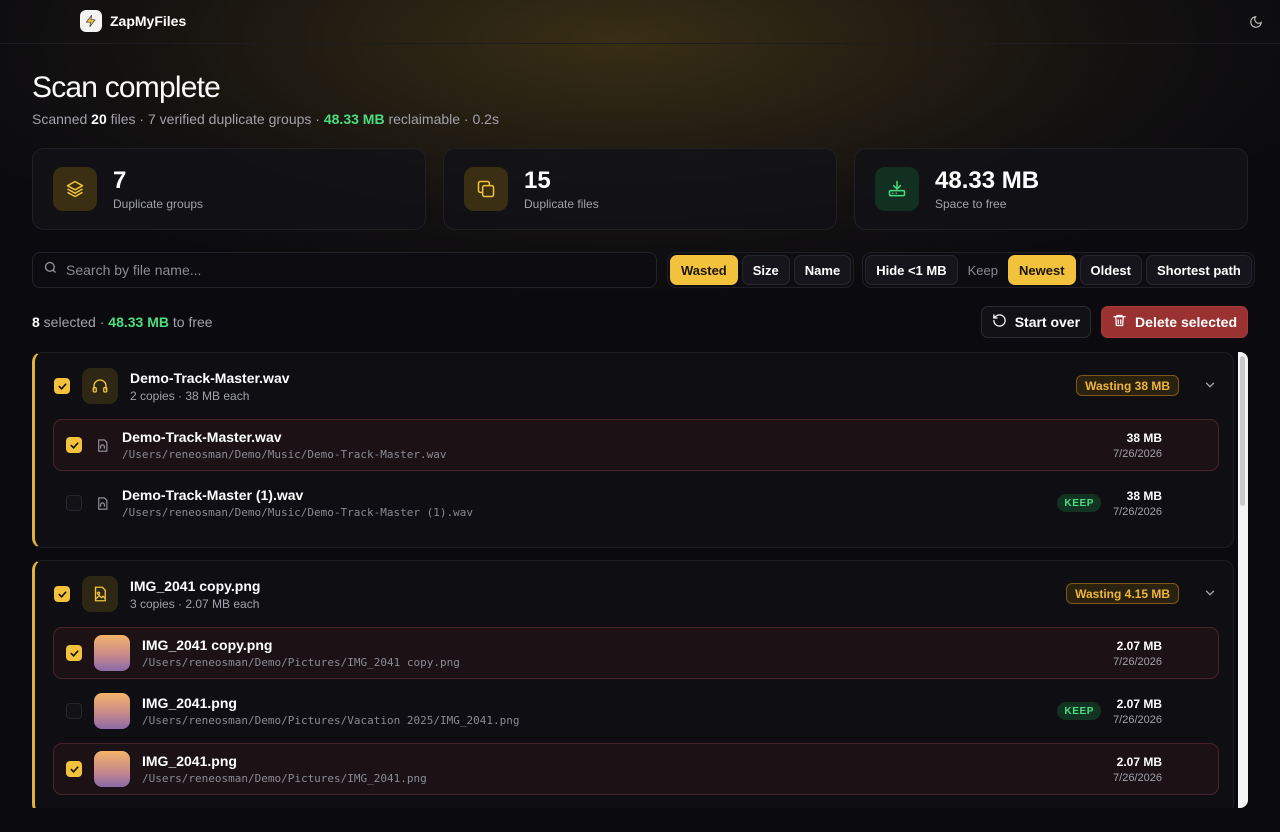 This screenshot has width=1280, height=832. Describe the element at coordinates (190, 395) in the screenshot. I see `group-subtitle: 2 copies · 38 MB each` at that location.